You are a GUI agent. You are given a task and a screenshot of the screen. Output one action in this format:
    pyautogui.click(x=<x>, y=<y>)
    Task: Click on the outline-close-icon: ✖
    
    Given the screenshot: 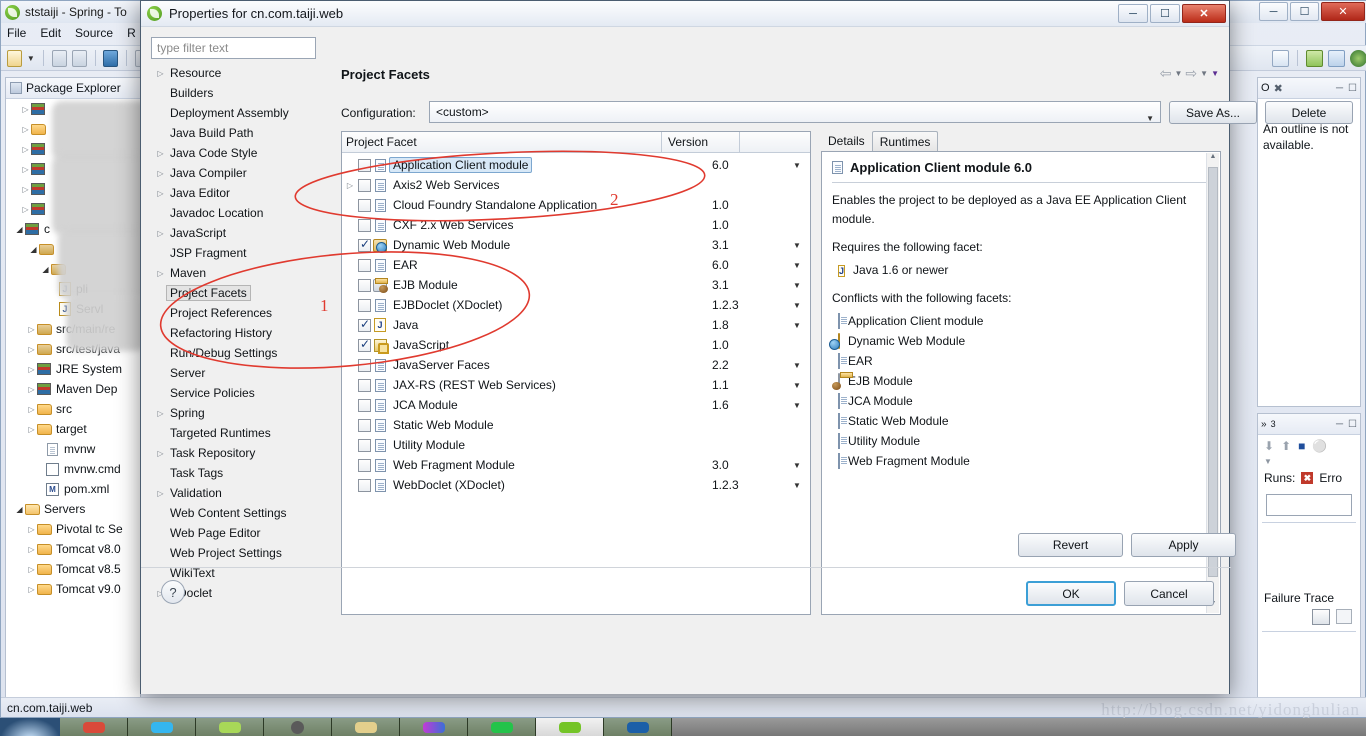 What is the action you would take?
    pyautogui.click(x=1278, y=88)
    